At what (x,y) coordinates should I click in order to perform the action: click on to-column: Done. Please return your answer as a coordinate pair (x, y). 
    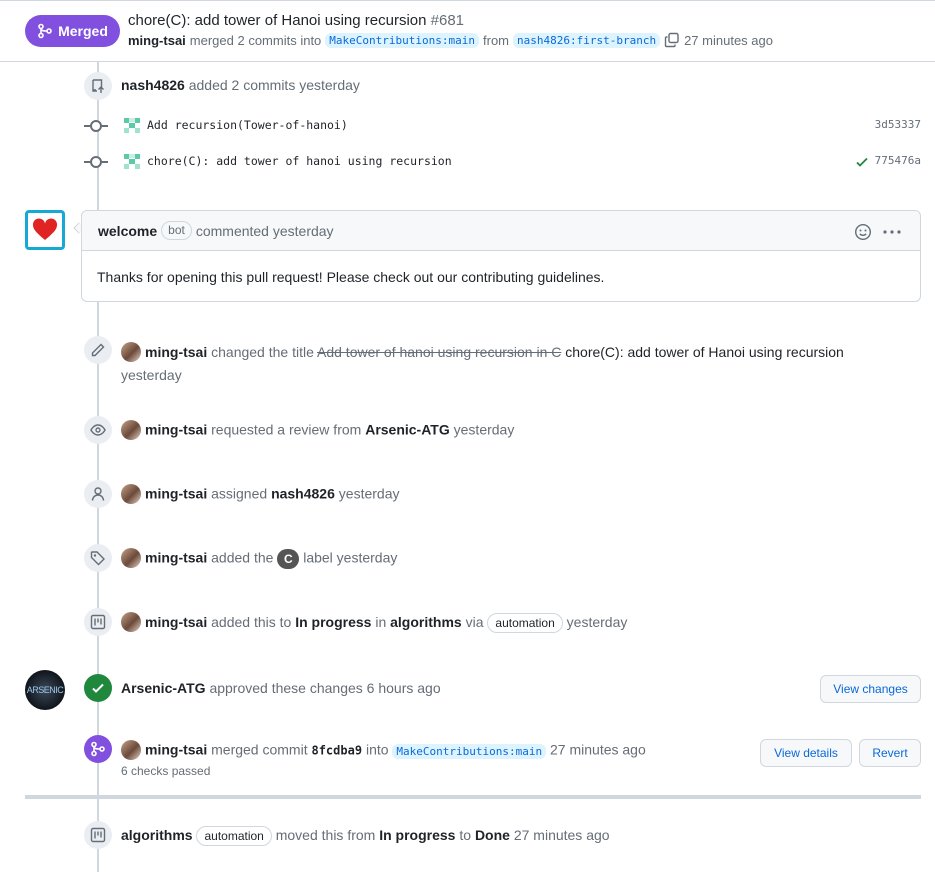
    Looking at the image, I should click on (492, 835).